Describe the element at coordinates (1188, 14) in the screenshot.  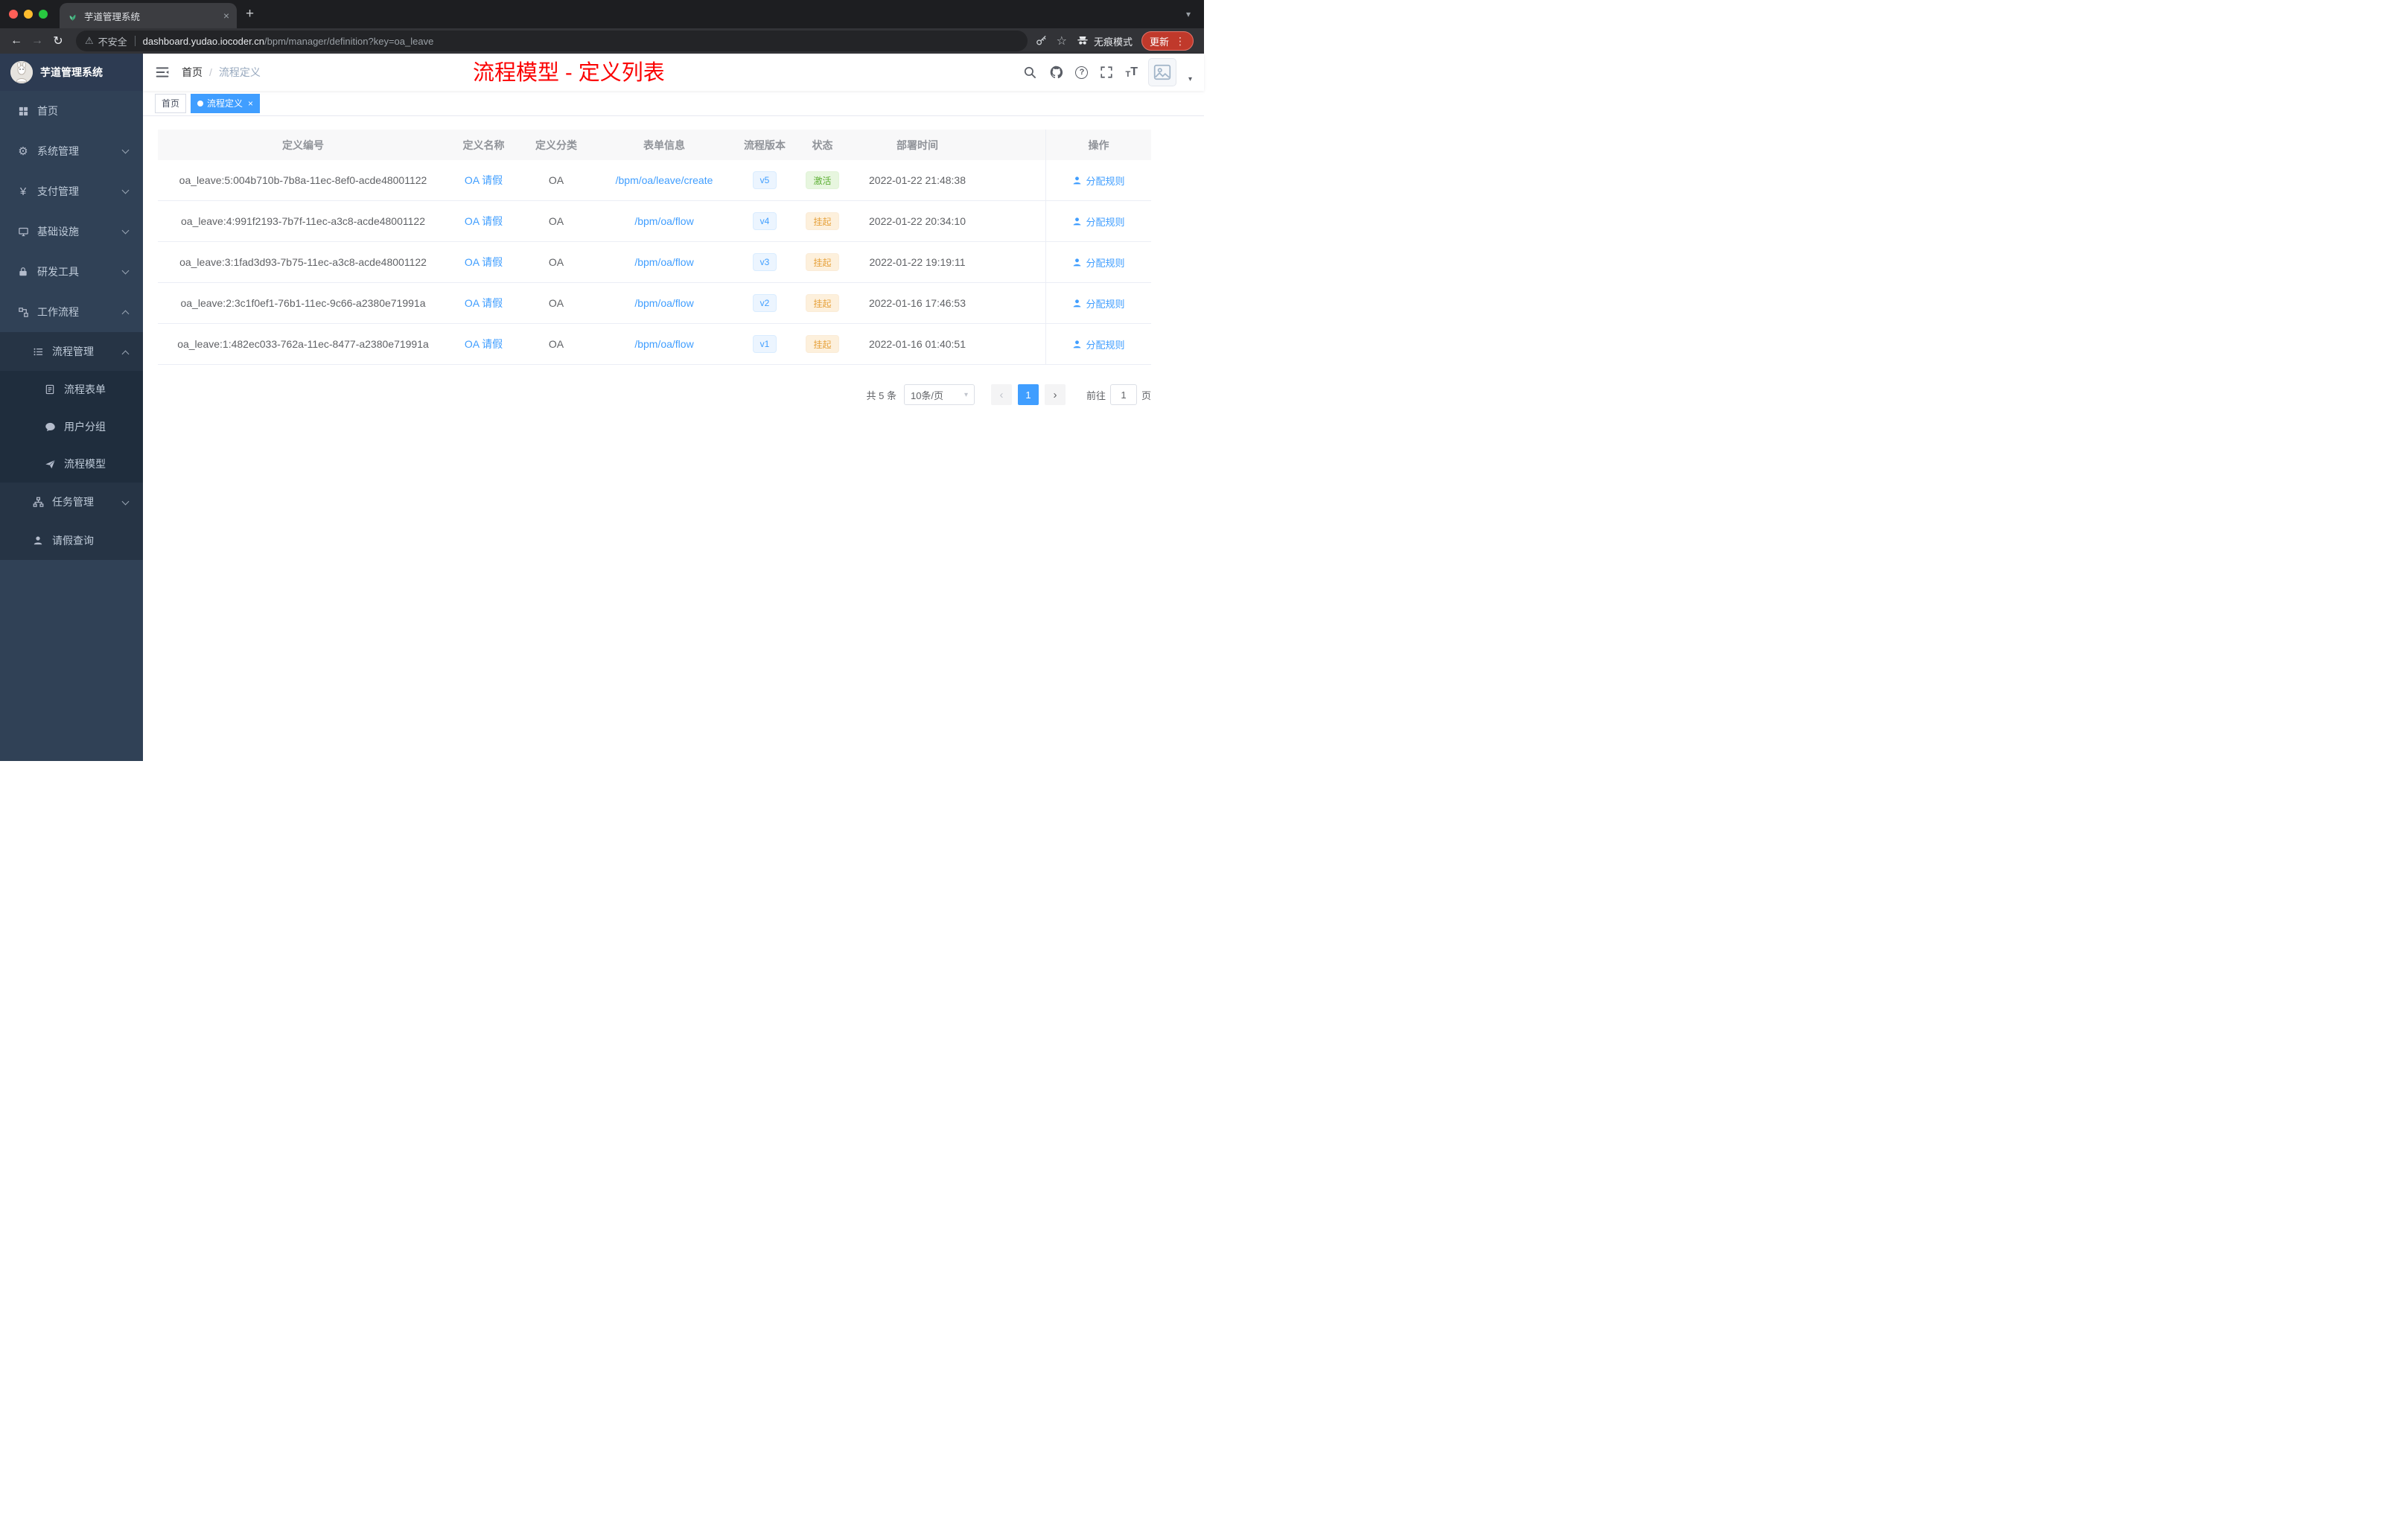
I see `tab-search-chevron-icon: ▾` at that location.